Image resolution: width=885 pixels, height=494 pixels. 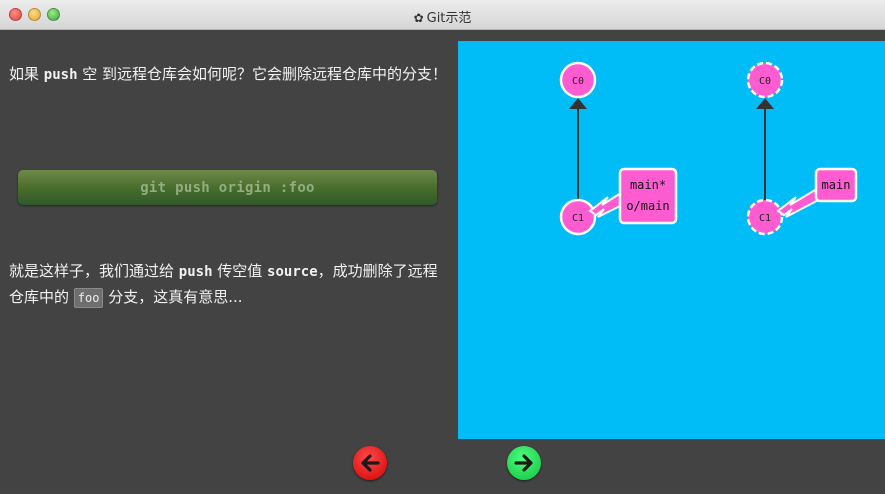 I want to click on git-graph: C0 C1 main* o/main C0 C1 main, so click(x=708, y=148).